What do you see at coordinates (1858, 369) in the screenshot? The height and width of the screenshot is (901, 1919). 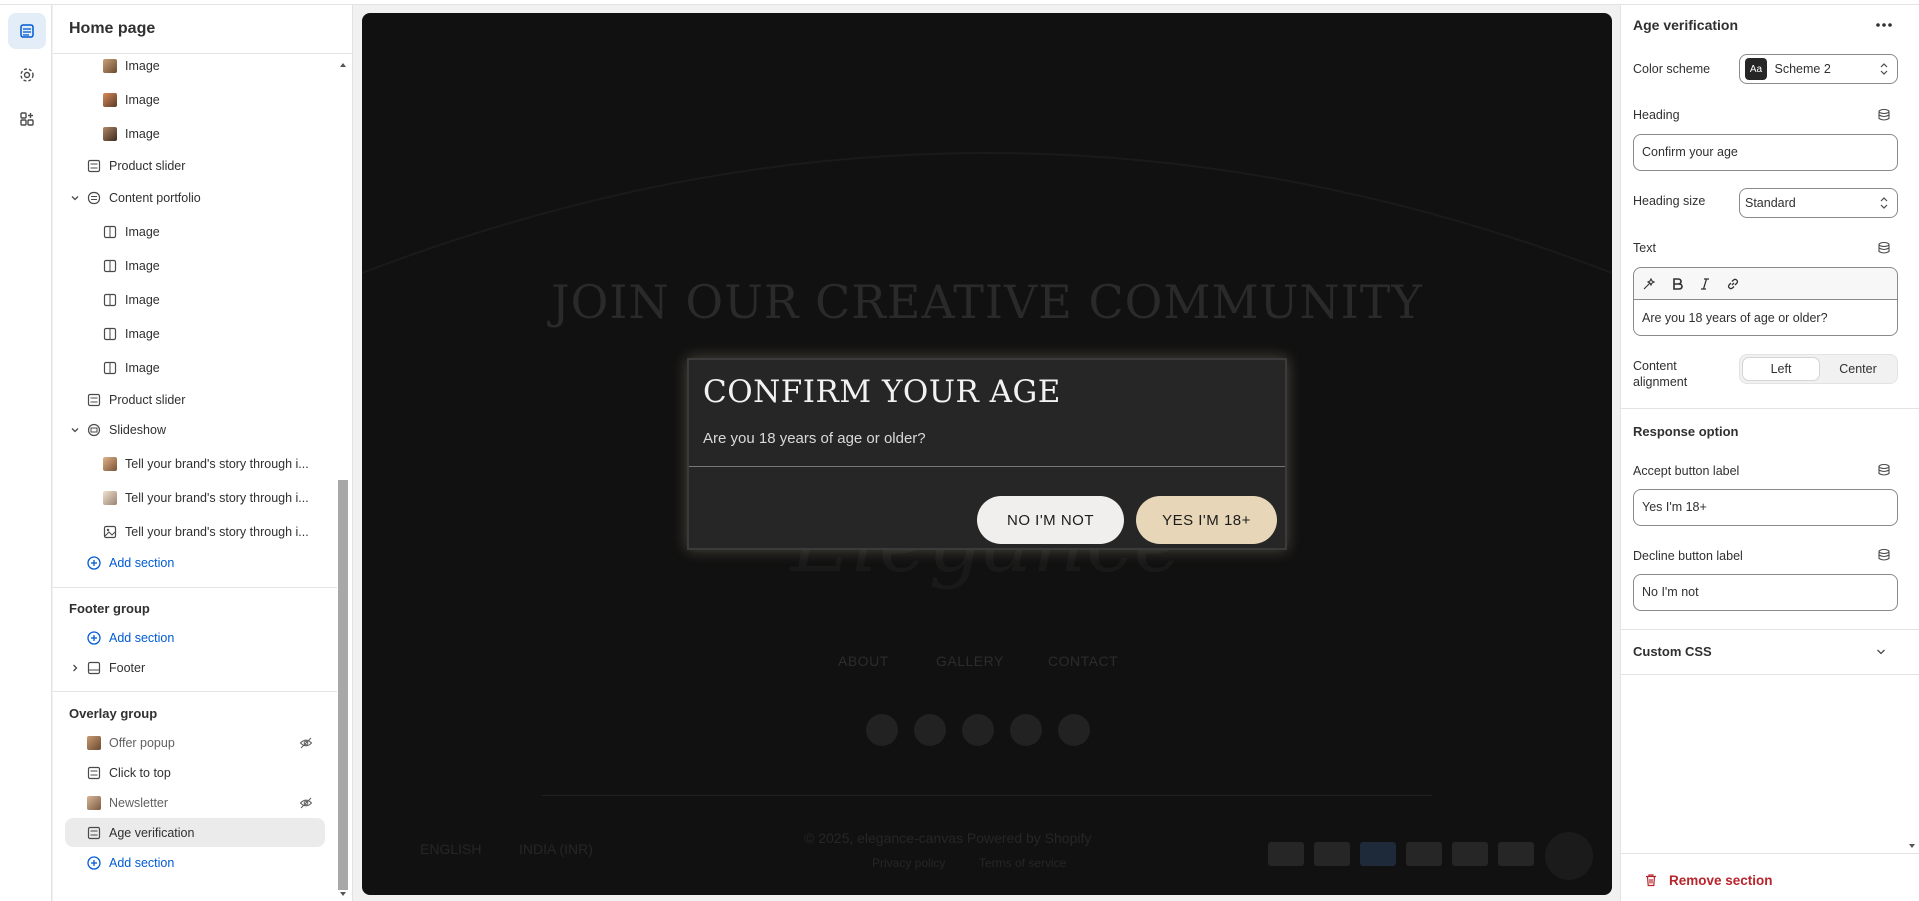 I see `align-center-option: Center` at bounding box center [1858, 369].